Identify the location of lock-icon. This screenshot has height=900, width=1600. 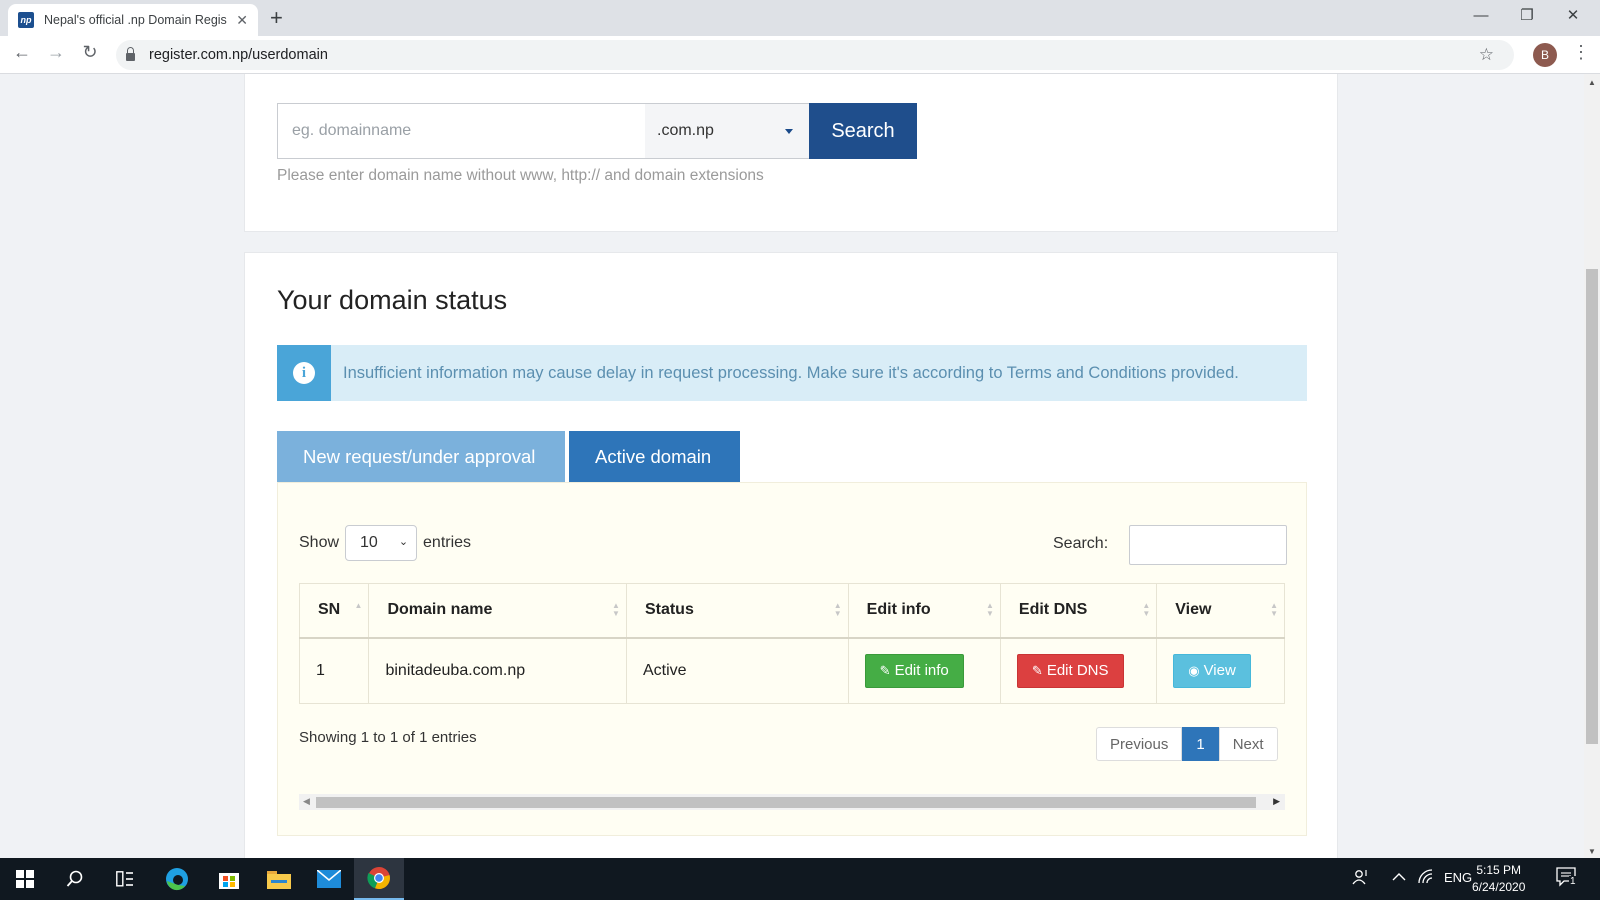
(130, 54).